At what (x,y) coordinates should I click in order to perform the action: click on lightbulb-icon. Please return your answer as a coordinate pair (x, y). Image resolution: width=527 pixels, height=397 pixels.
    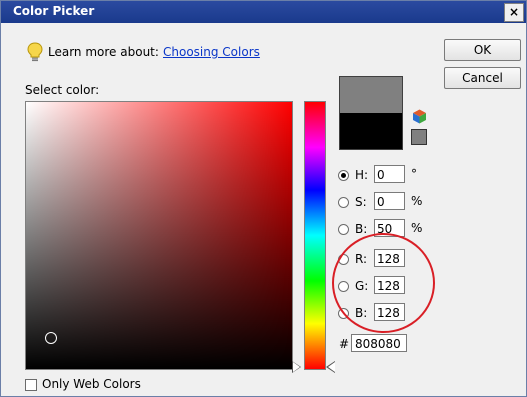
    Looking at the image, I should click on (35, 52).